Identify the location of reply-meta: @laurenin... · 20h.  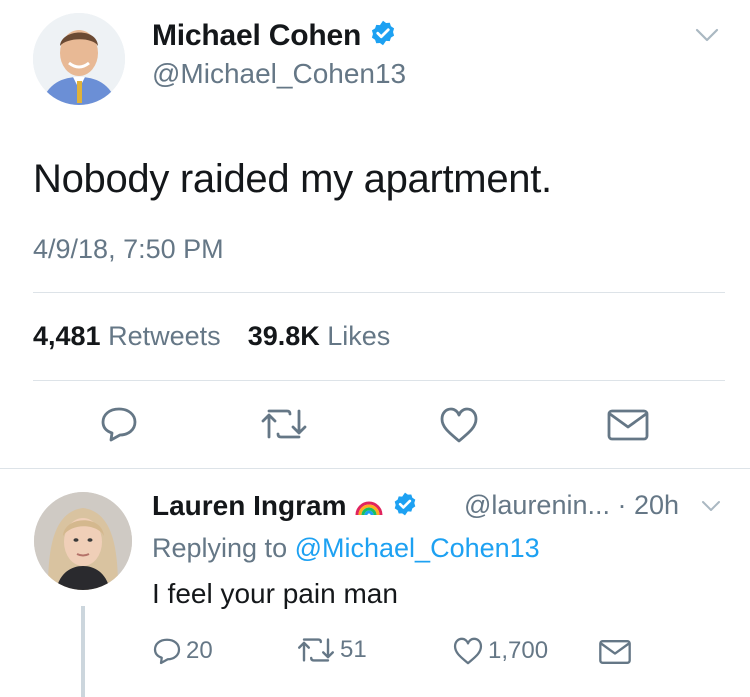
(571, 505).